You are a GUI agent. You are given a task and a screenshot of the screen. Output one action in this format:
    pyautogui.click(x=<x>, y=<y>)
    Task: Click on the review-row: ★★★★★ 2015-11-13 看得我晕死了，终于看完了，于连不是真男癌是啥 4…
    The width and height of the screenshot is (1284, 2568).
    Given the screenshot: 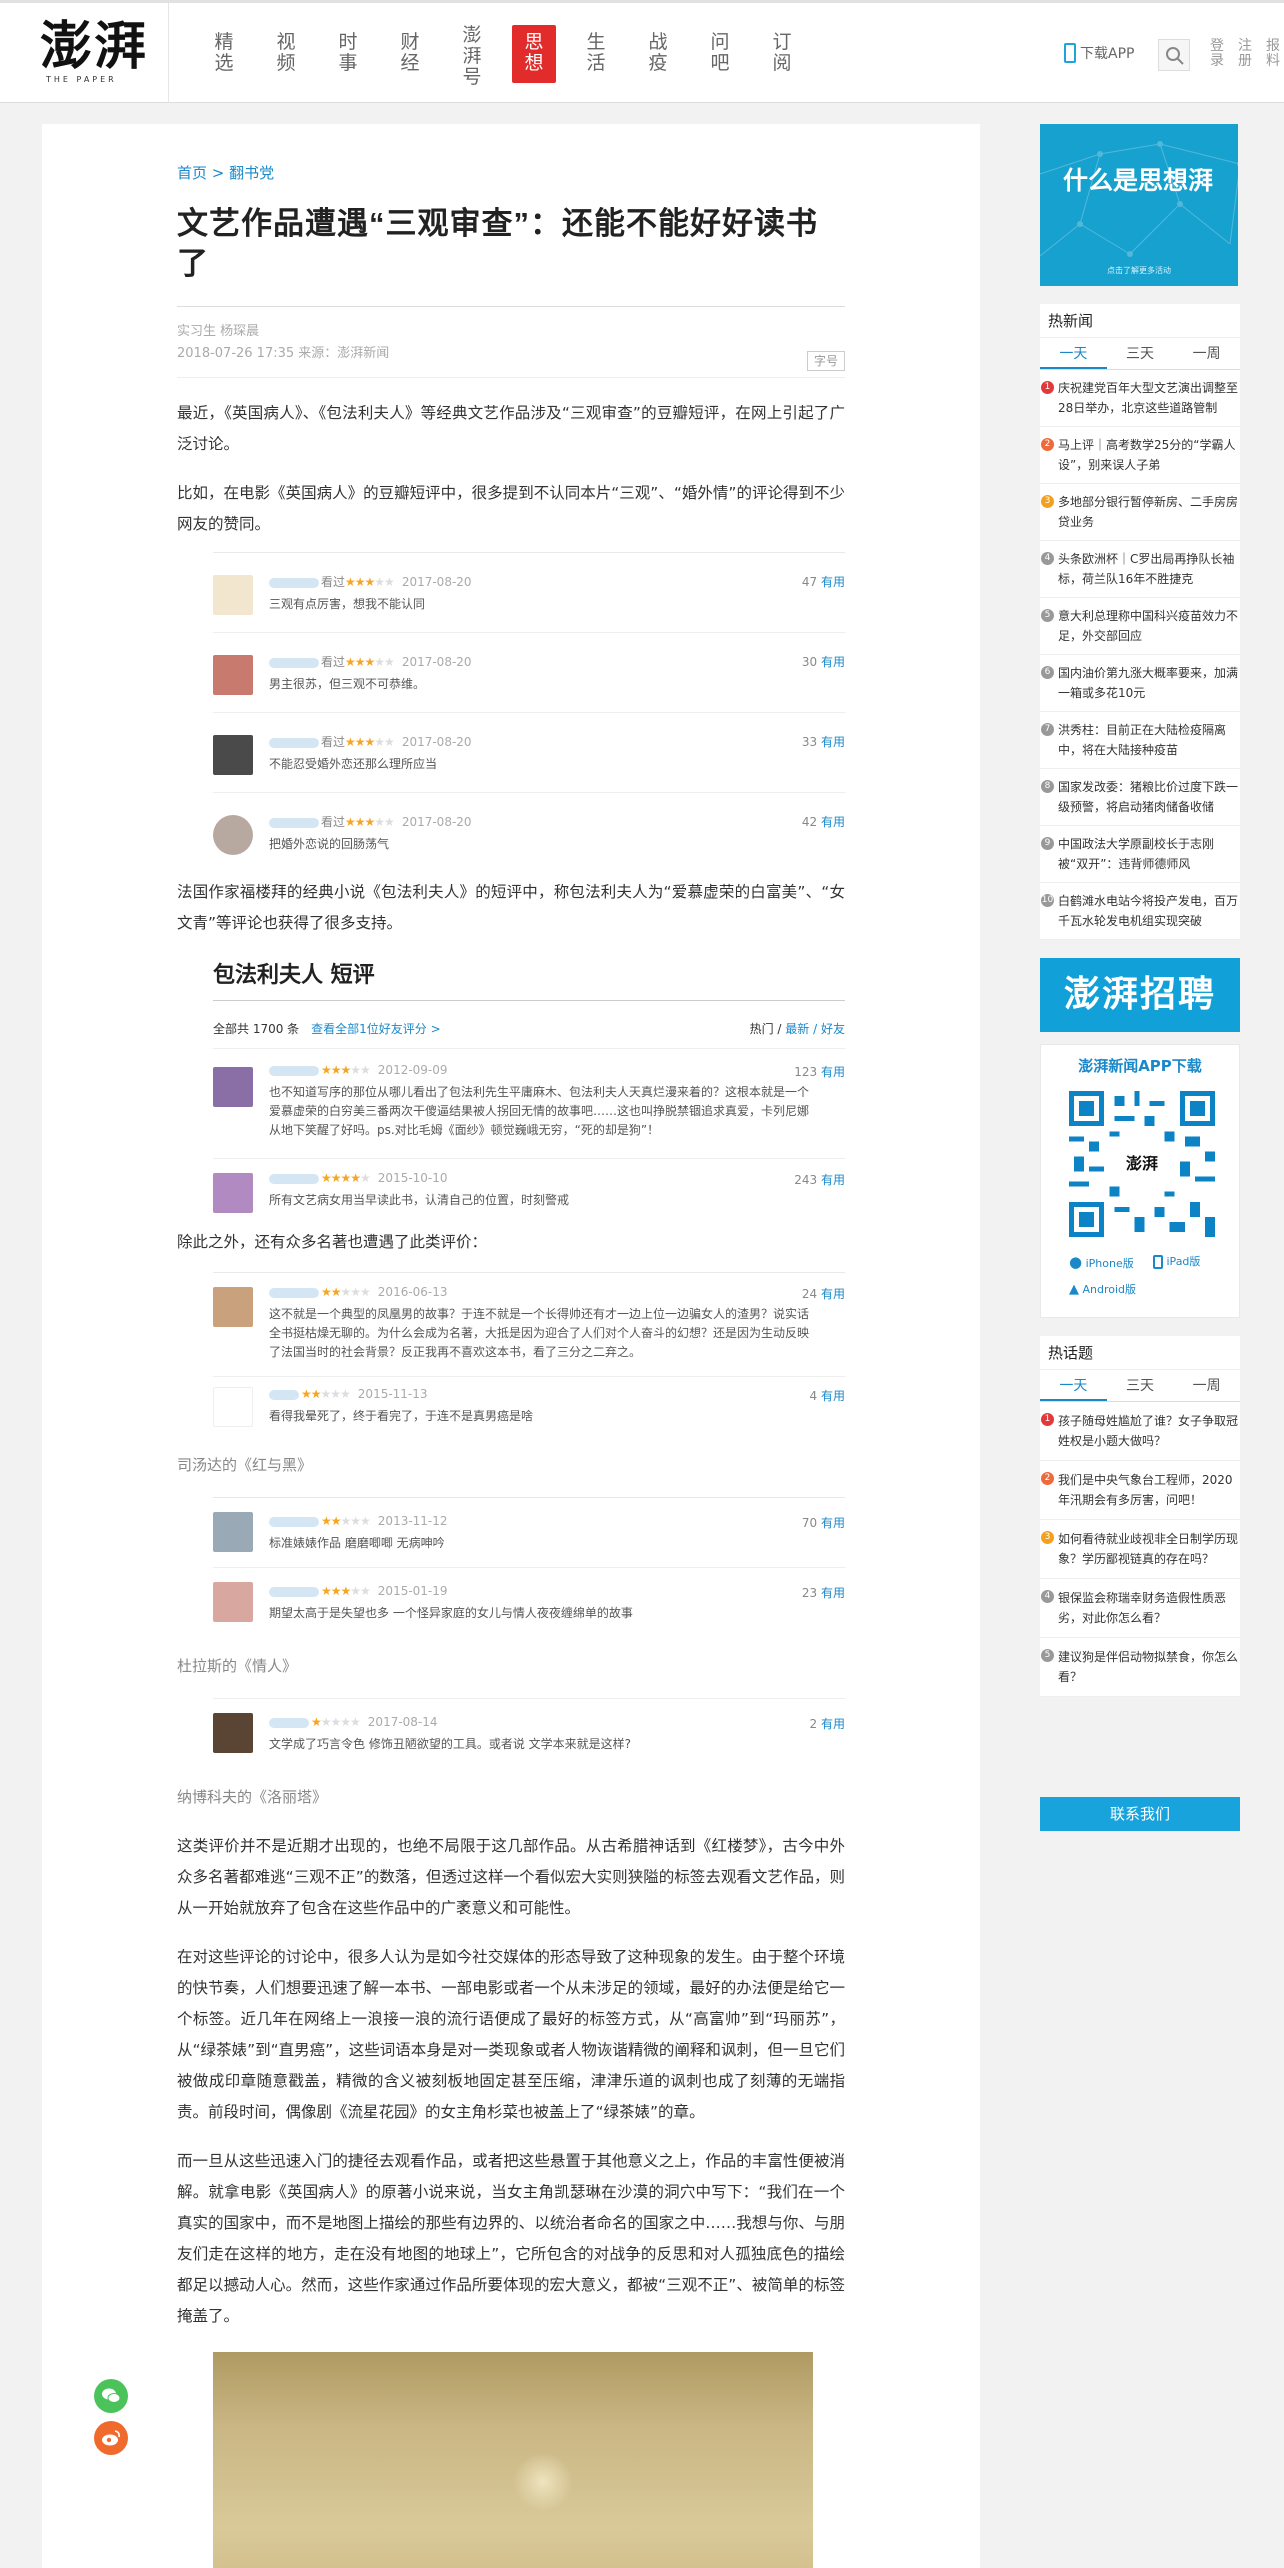 What is the action you would take?
    pyautogui.click(x=529, y=1407)
    